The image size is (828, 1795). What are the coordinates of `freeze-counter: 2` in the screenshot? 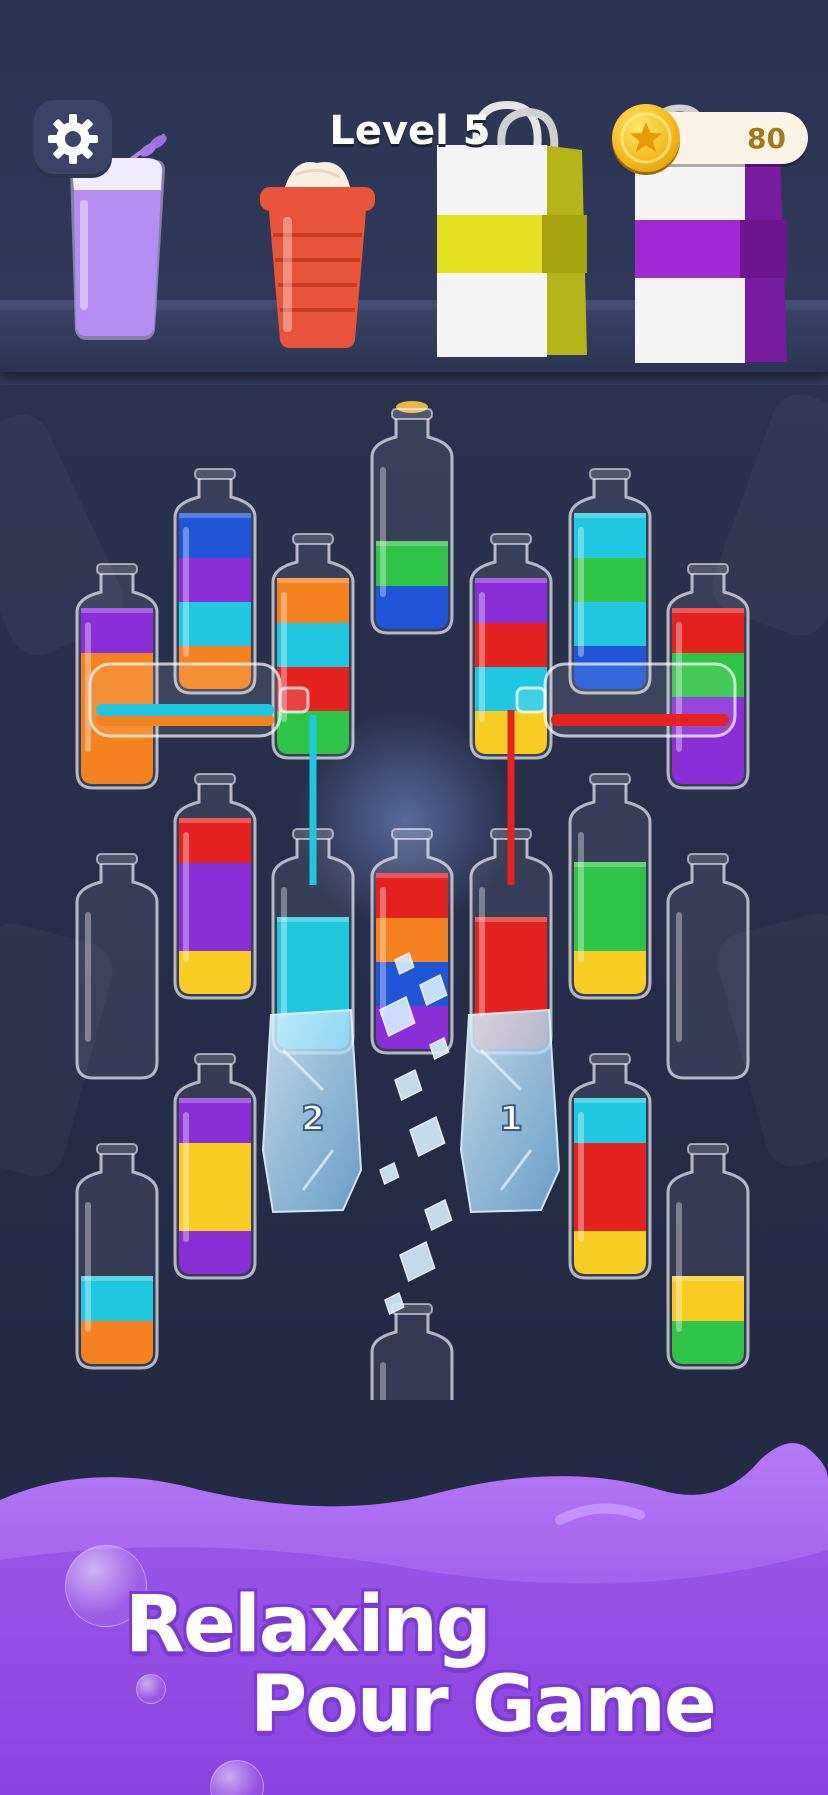 It's located at (313, 1119).